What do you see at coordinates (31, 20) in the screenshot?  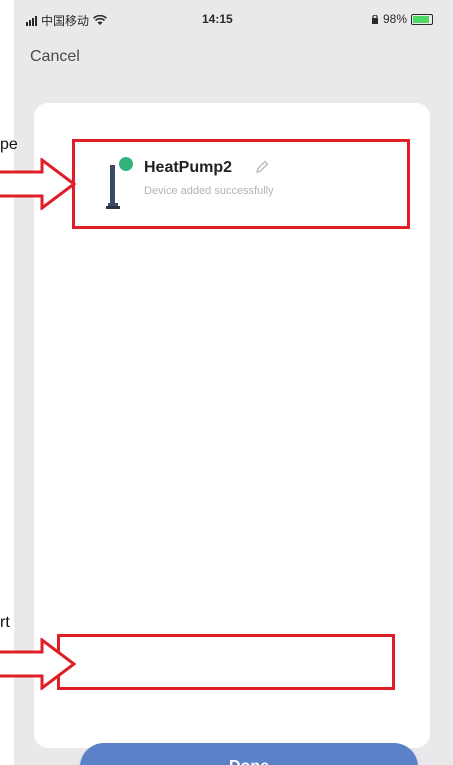 I see `signal-icon` at bounding box center [31, 20].